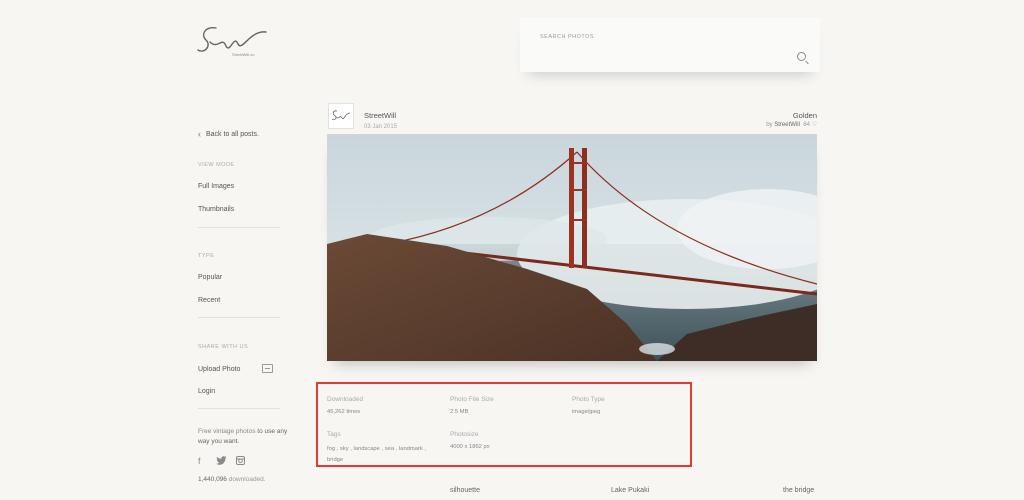  Describe the element at coordinates (798, 490) in the screenshot. I see `related-title-3: the bridge` at that location.